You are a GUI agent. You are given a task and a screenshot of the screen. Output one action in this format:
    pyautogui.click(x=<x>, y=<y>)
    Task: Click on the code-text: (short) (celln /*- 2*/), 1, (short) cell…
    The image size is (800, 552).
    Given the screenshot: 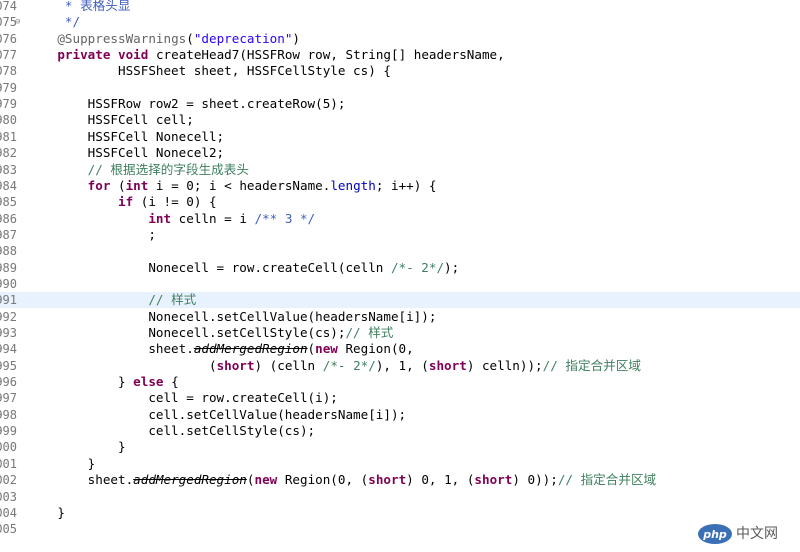 What is the action you would take?
    pyautogui.click(x=334, y=366)
    